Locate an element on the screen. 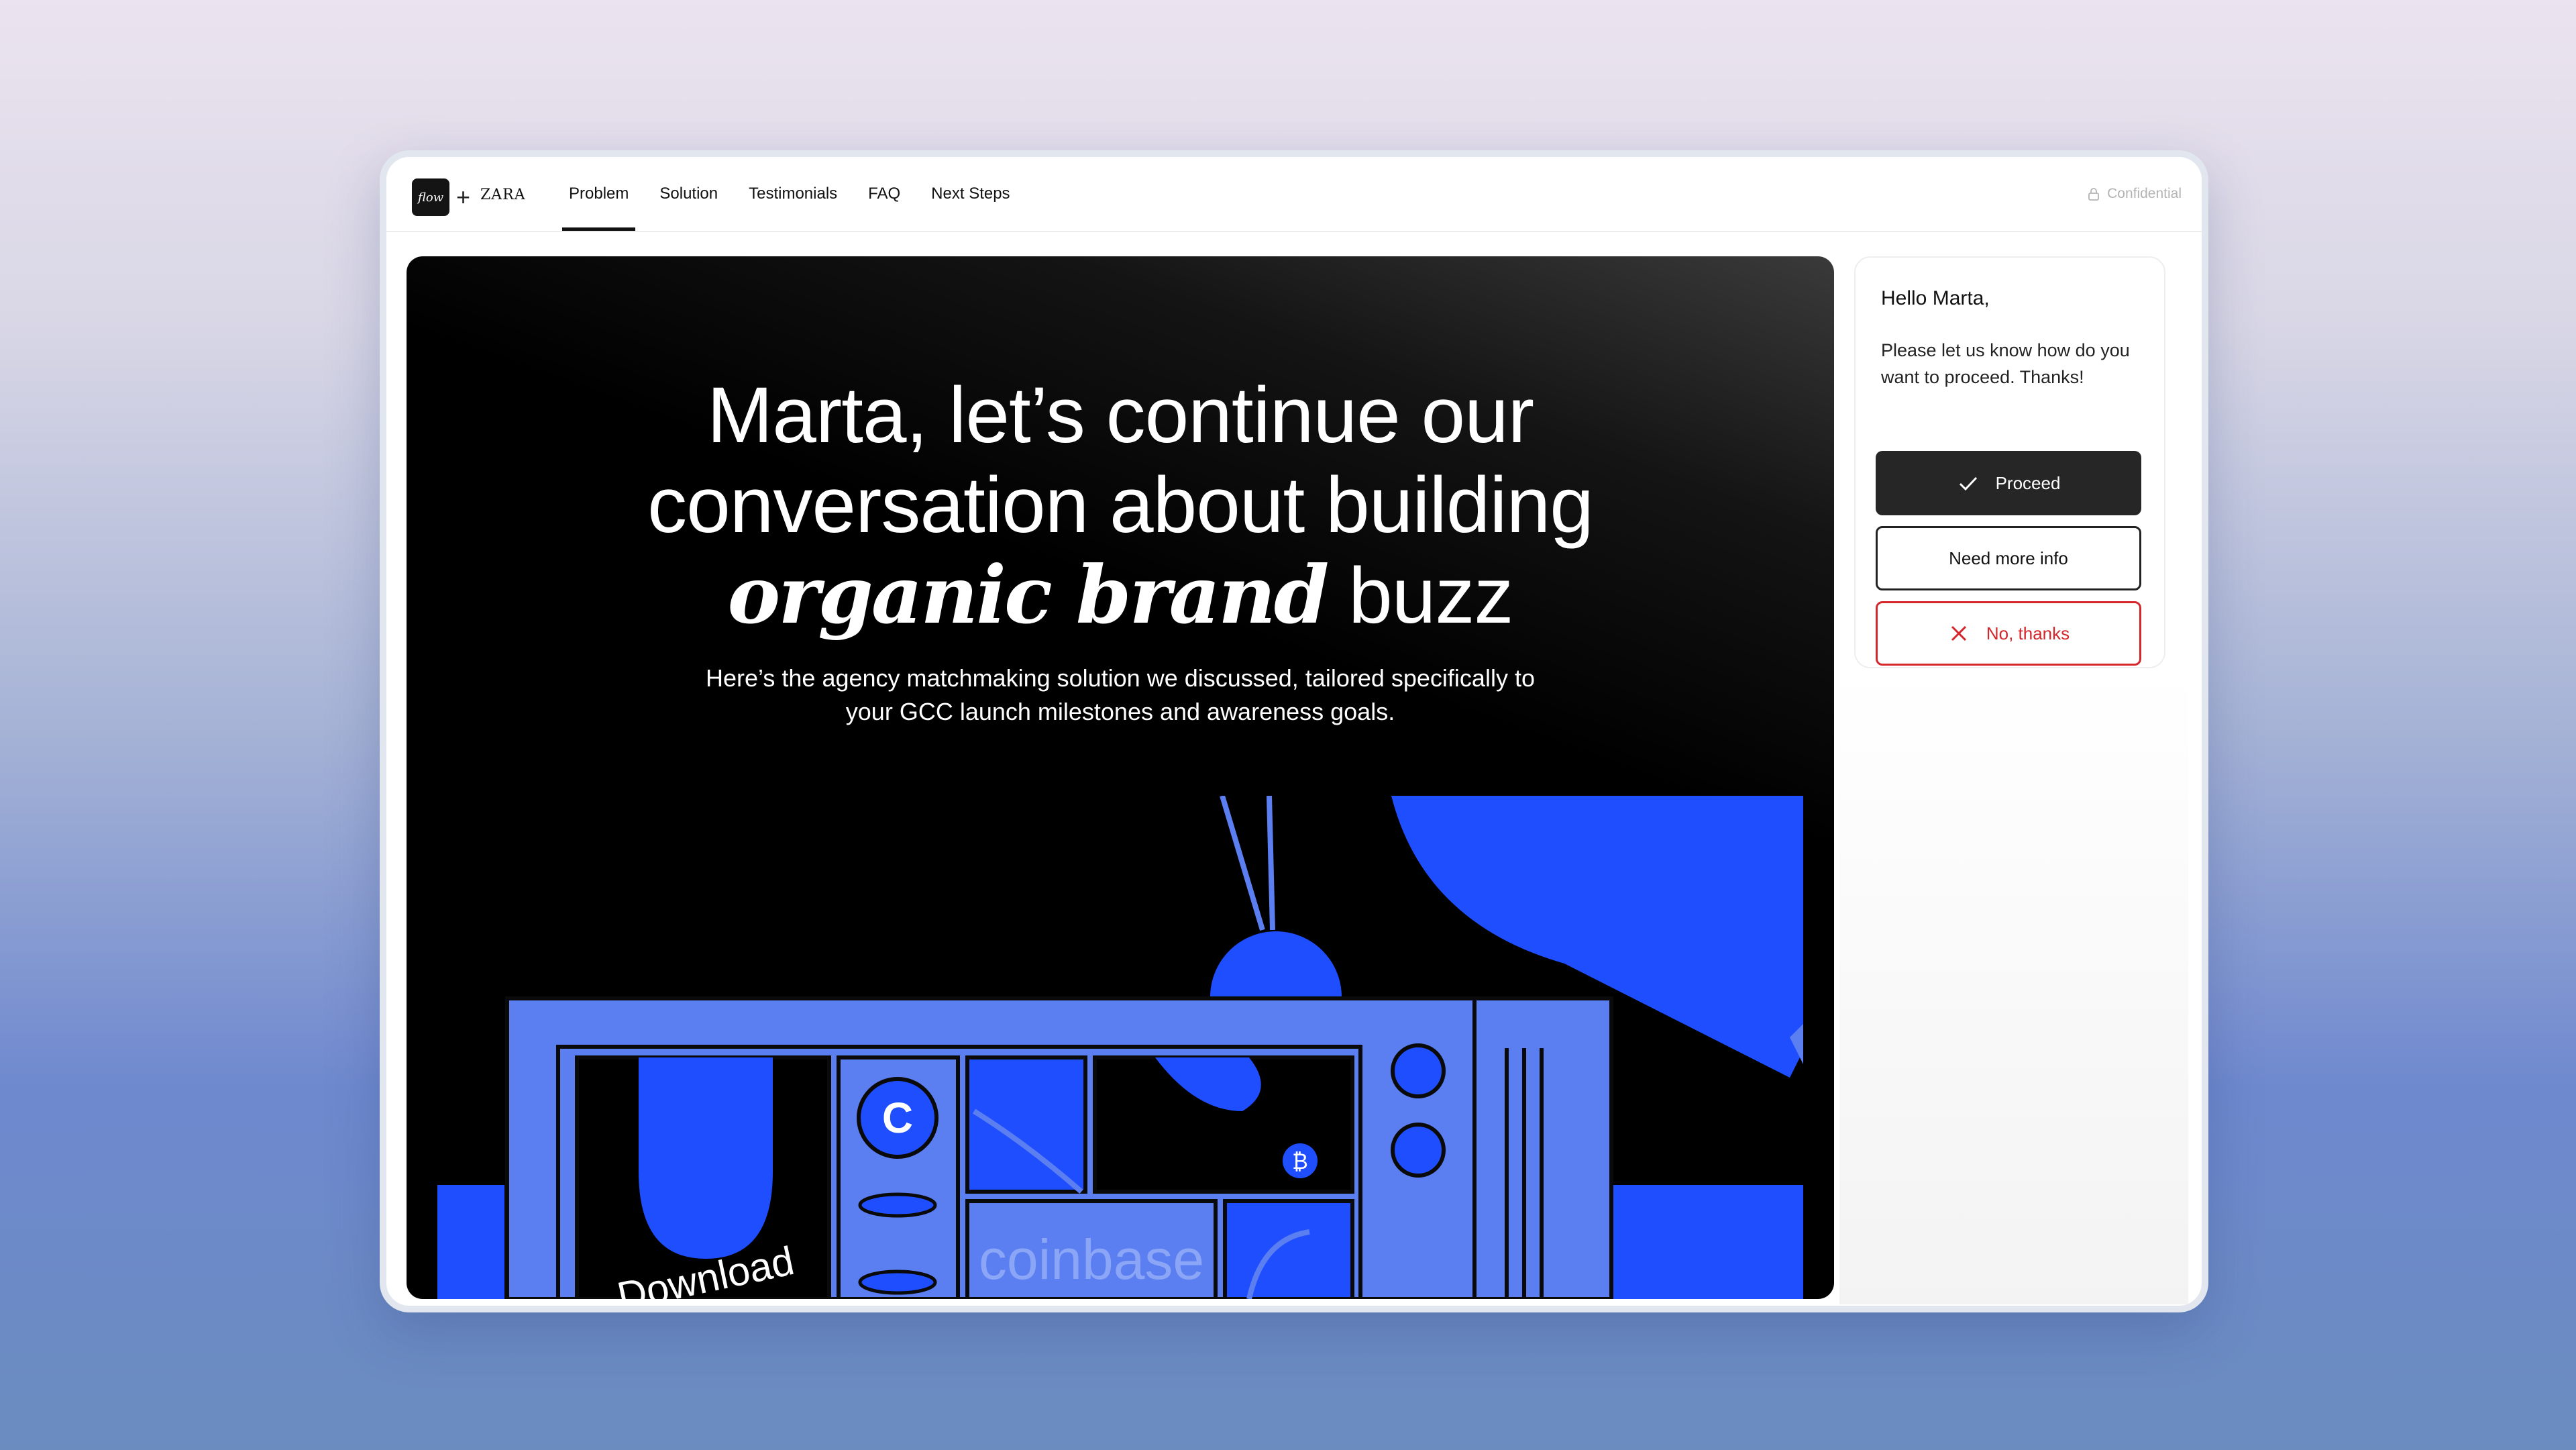 The image size is (2576, 1450). proceed-label: Proceed is located at coordinates (2028, 482).